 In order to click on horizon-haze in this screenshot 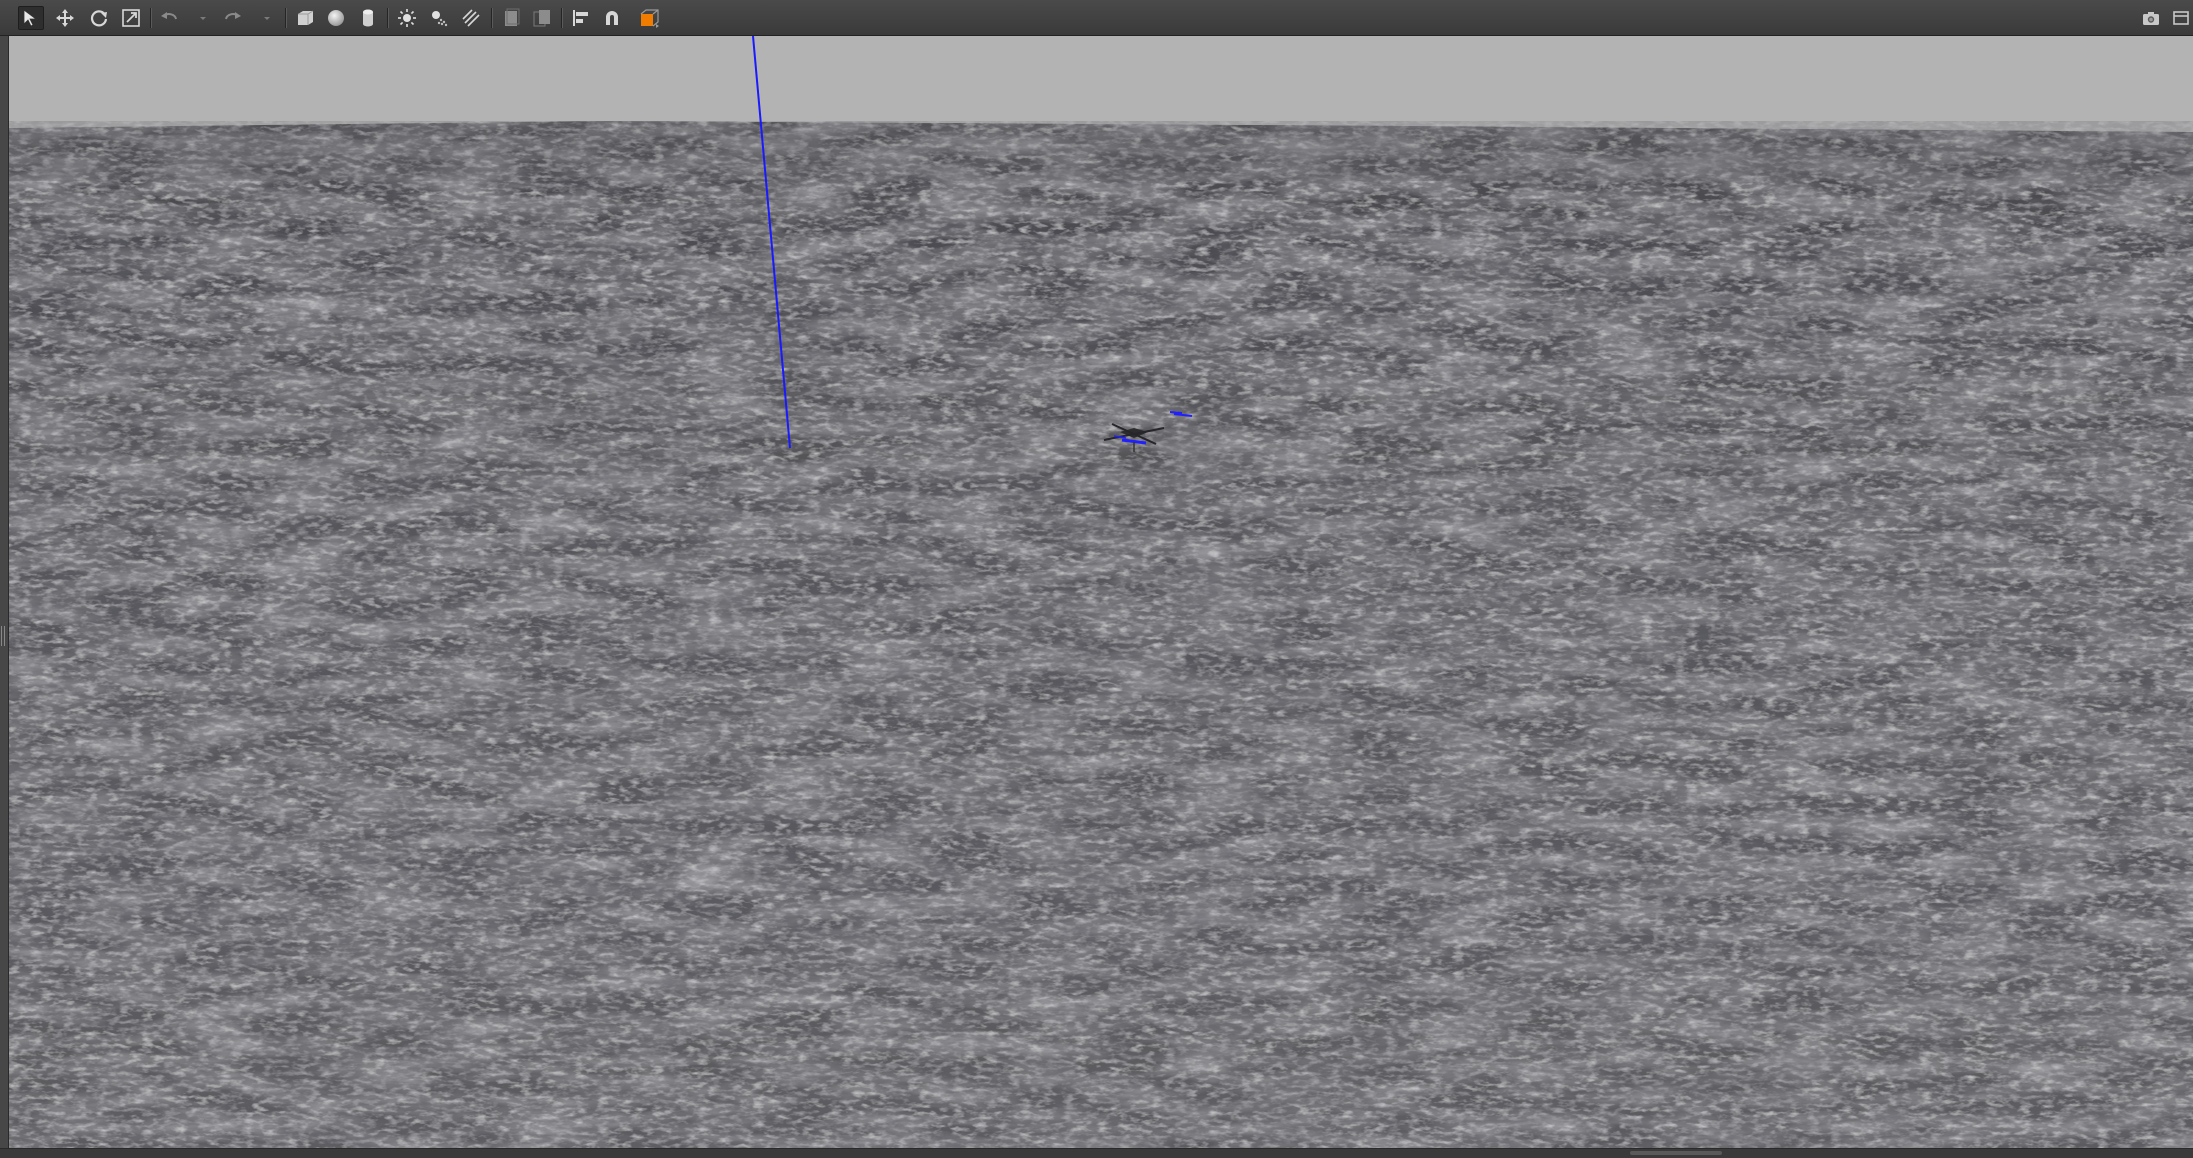, I will do `click(1101, 151)`.